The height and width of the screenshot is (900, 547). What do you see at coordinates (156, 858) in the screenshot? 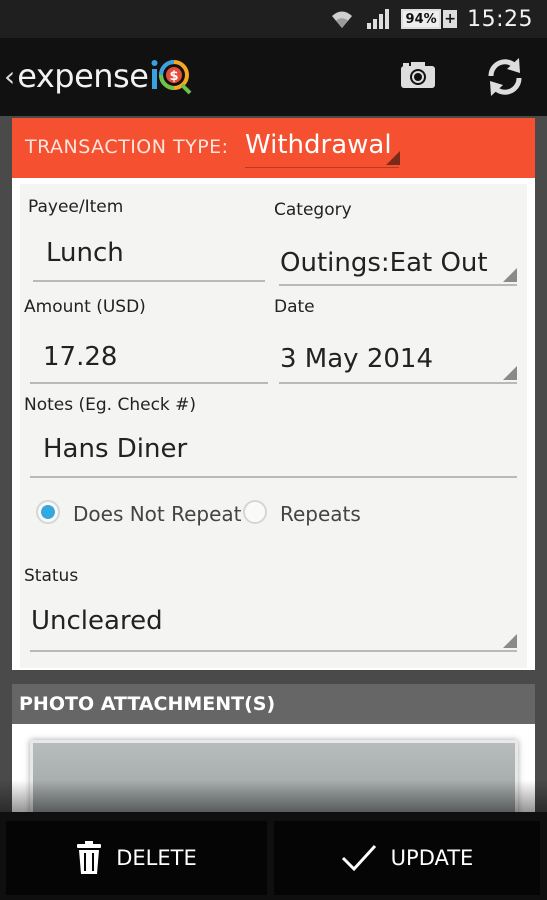
I see `delete-label: DELETE` at bounding box center [156, 858].